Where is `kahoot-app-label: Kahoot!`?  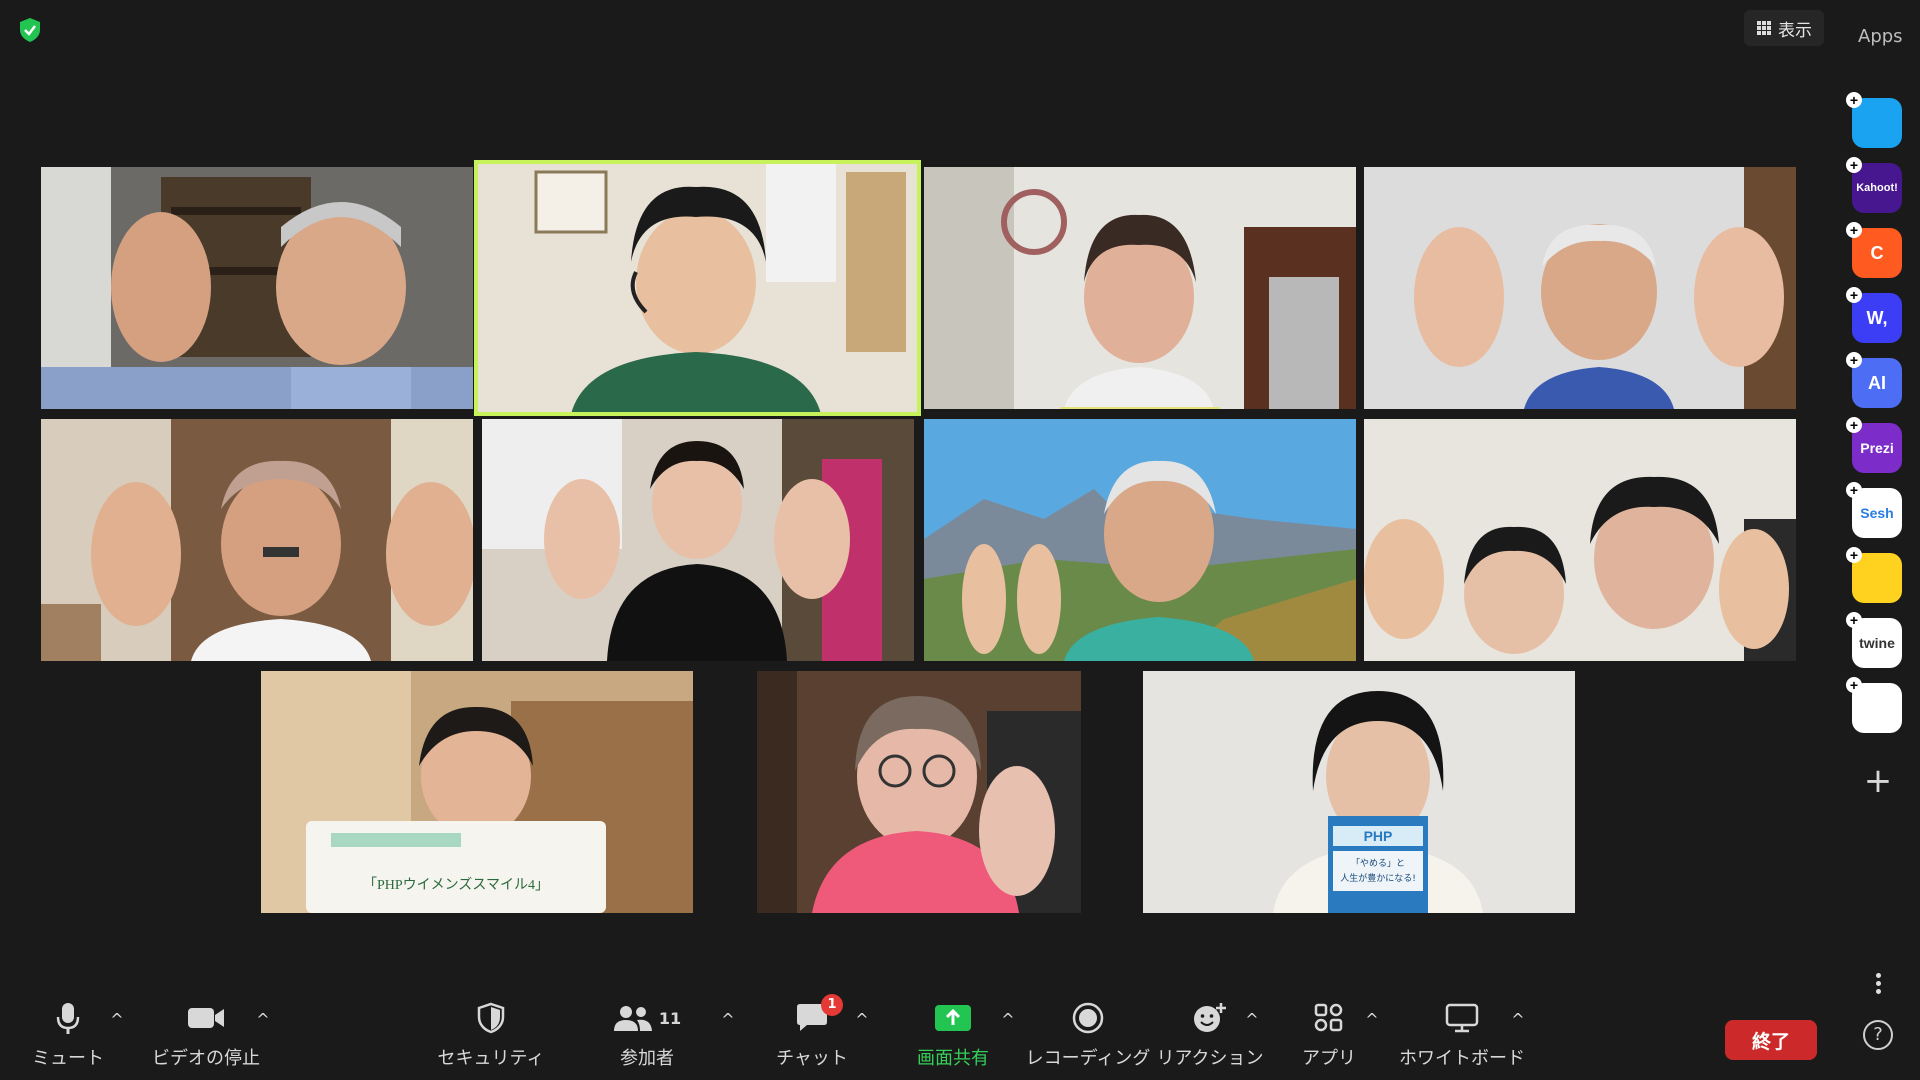
kahoot-app-label: Kahoot! is located at coordinates (1877, 188).